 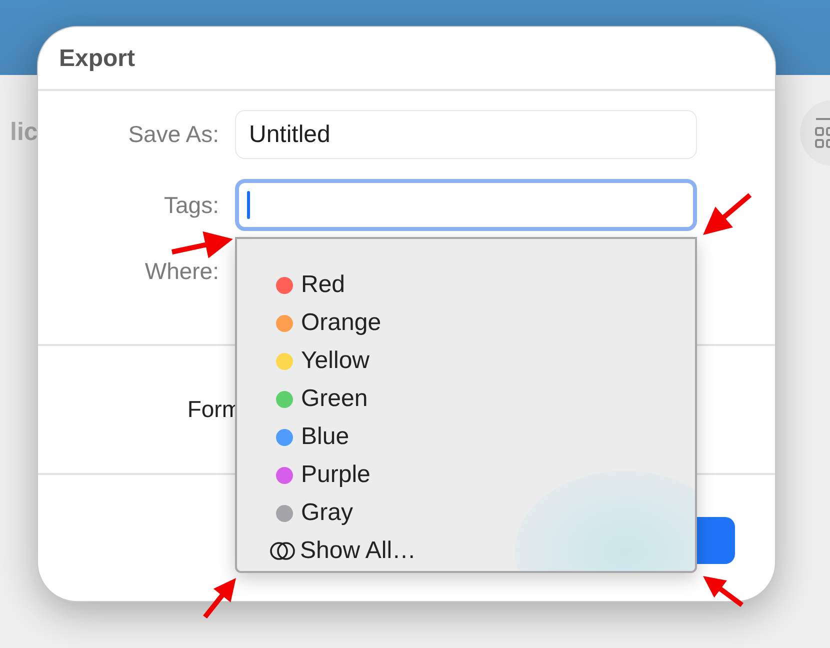 What do you see at coordinates (484, 437) in the screenshot?
I see `menu-item: Blue` at bounding box center [484, 437].